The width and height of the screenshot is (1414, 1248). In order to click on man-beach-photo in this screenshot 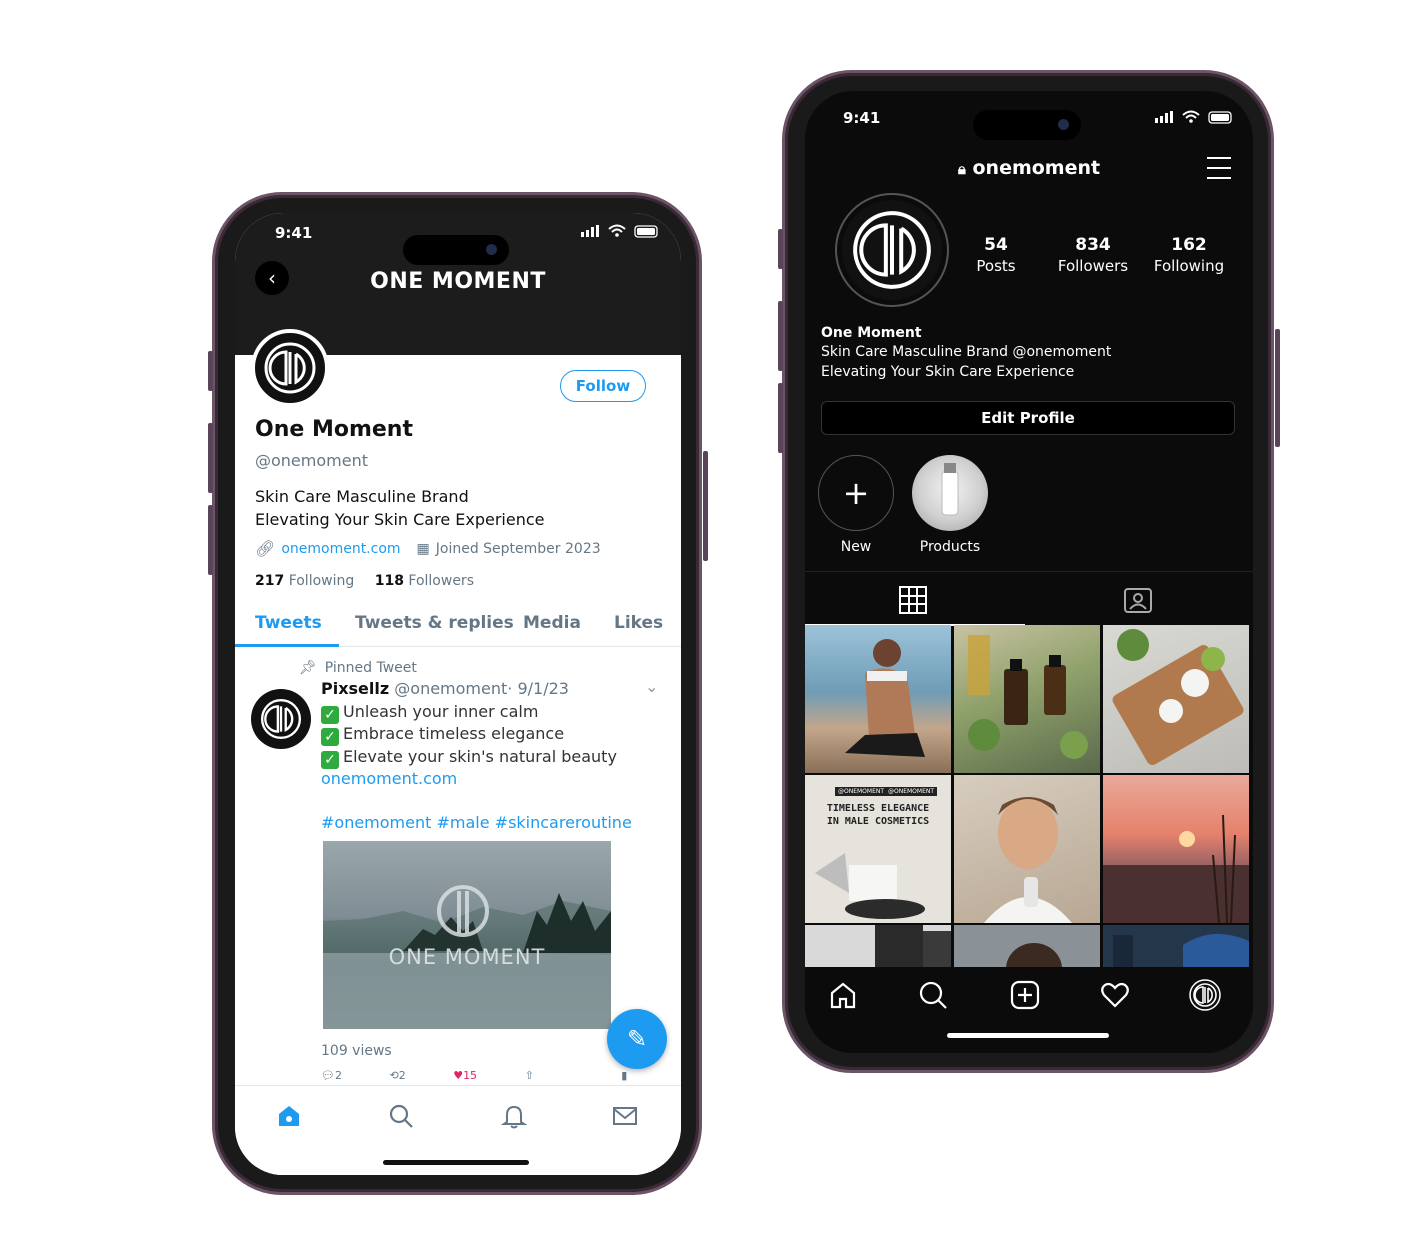, I will do `click(885, 698)`.